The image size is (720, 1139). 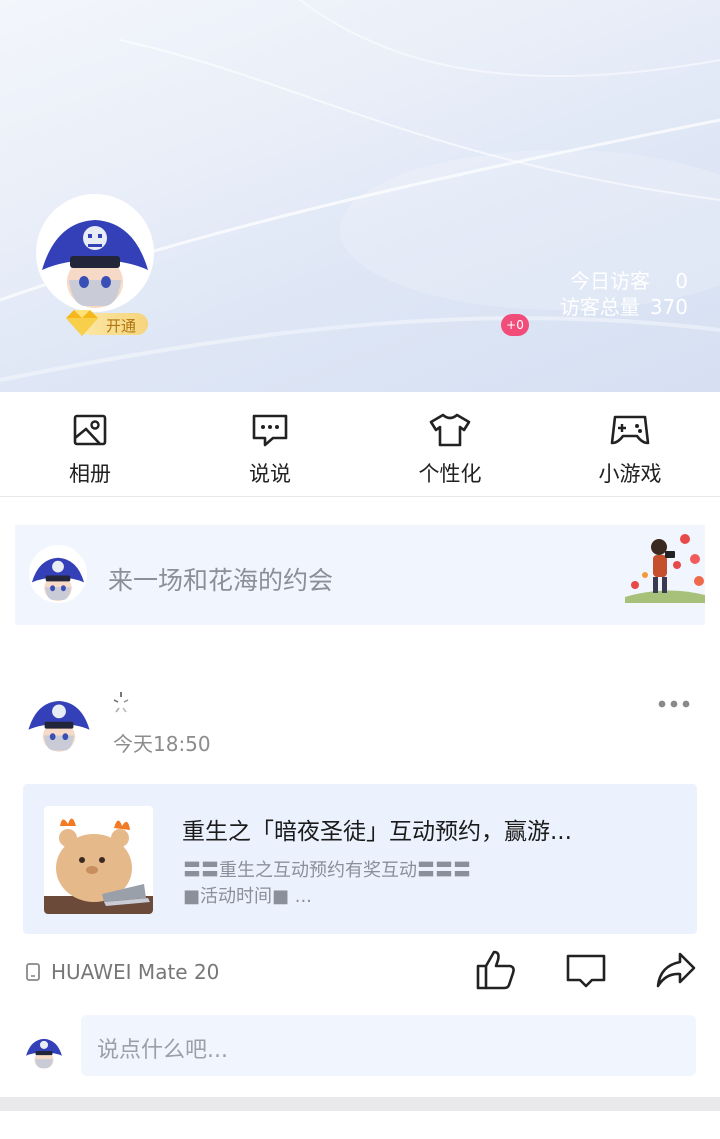 What do you see at coordinates (162, 744) in the screenshot?
I see `post-timestamp: 今天18:50` at bounding box center [162, 744].